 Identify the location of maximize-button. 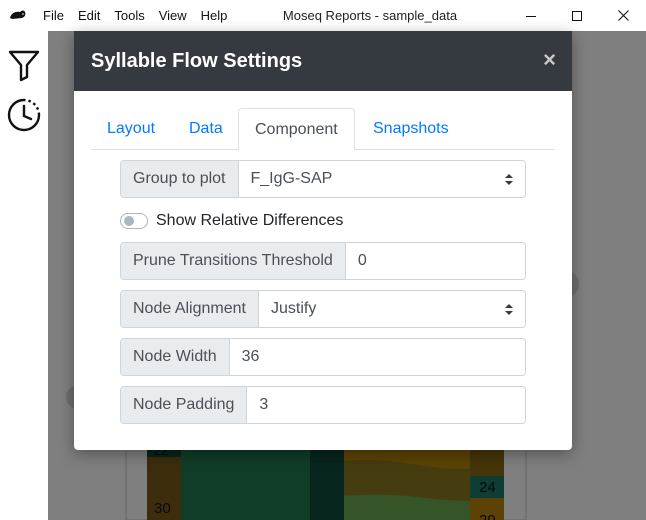
(577, 15).